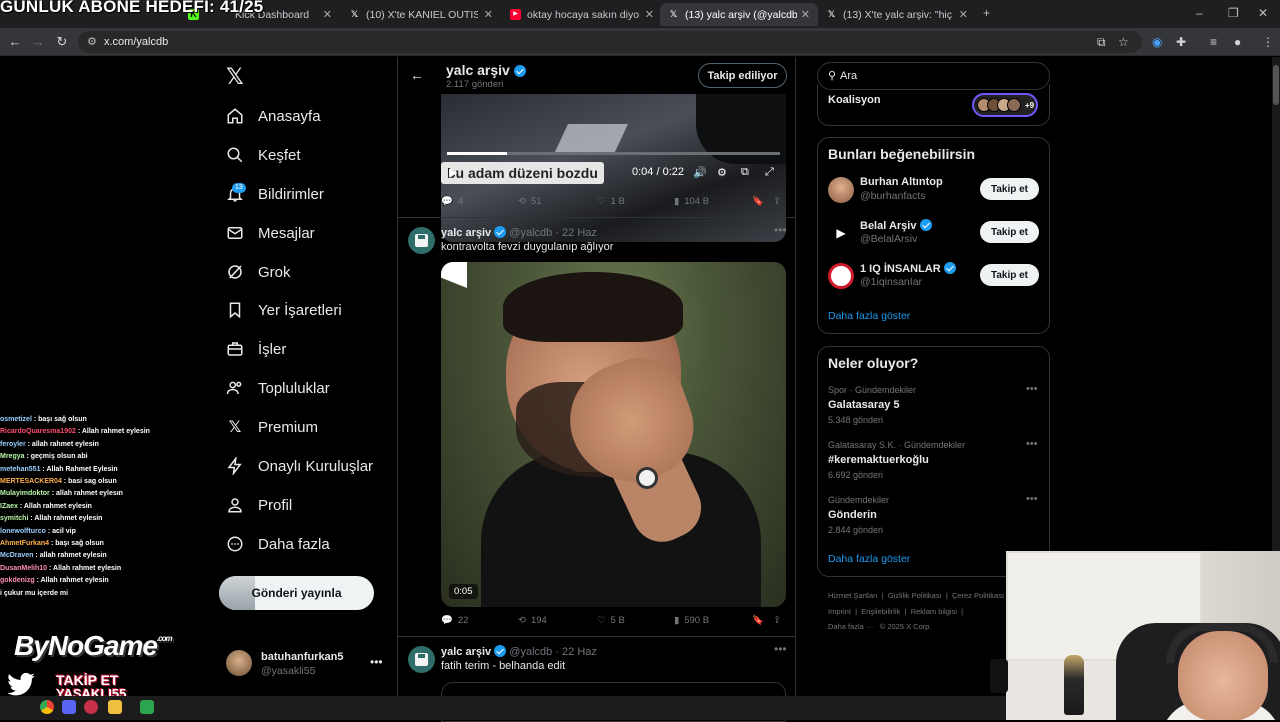  What do you see at coordinates (284, 310) in the screenshot?
I see `sidebar-item-bookmarks: Yer İşaretleri` at bounding box center [284, 310].